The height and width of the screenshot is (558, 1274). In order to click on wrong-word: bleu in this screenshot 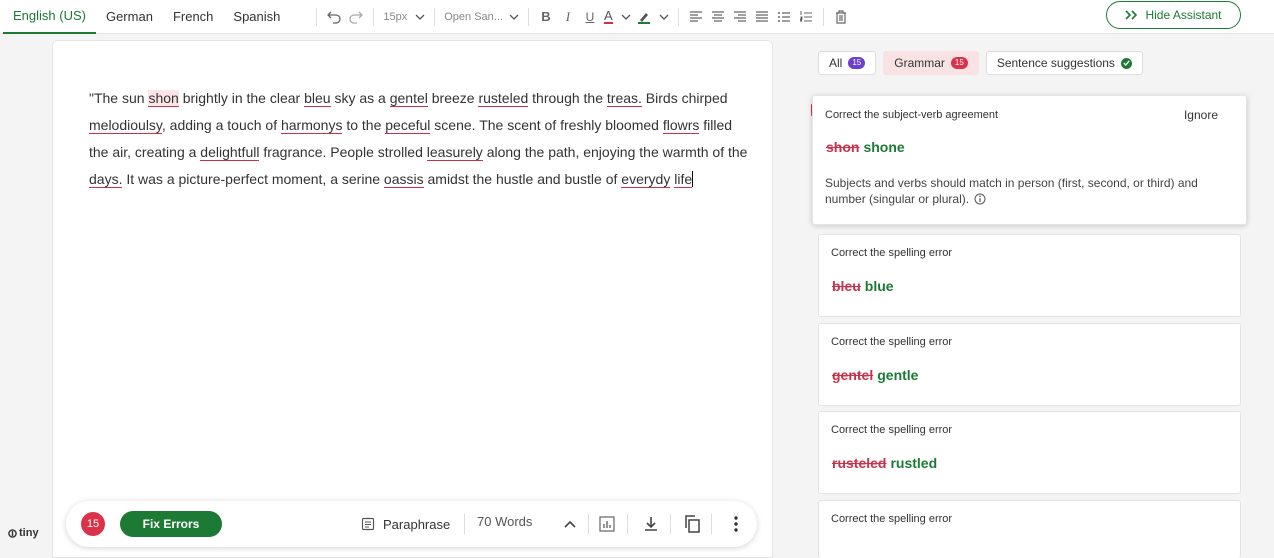, I will do `click(846, 286)`.